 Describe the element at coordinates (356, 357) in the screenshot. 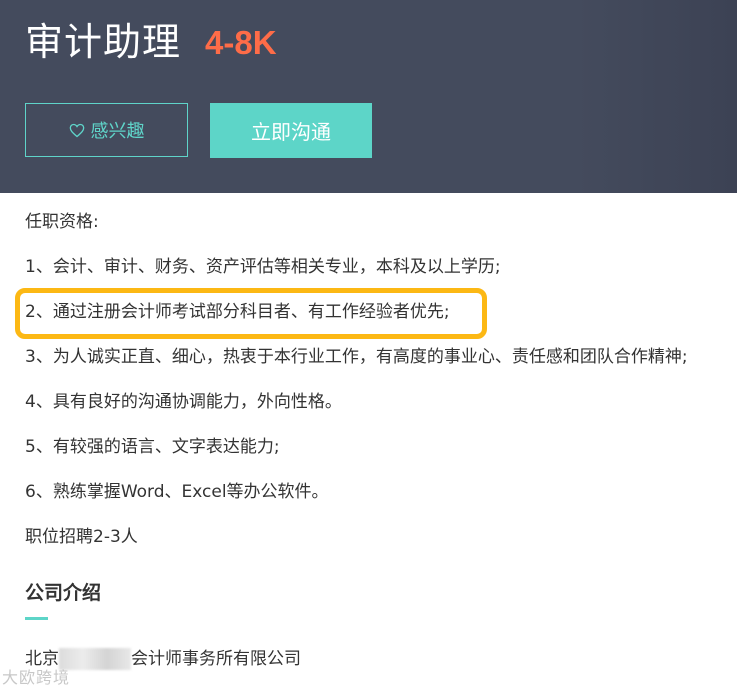

I see `requirement-item: 3、为人诚实正直、细心，热衷于本行业工作，有高度的事业心、责任感和团队合作精神;` at that location.